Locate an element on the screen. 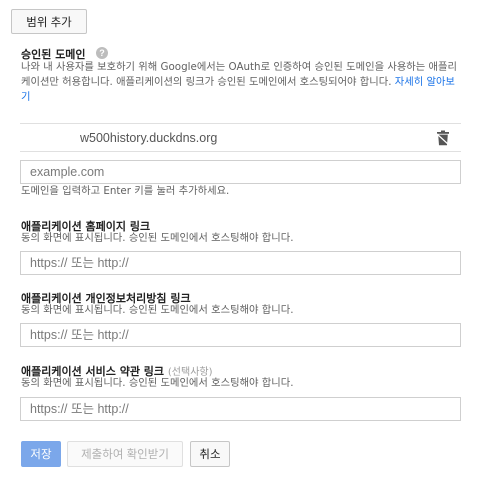 Image resolution: width=483 pixels, height=484 pixels. help-icon: ? is located at coordinates (102, 53).